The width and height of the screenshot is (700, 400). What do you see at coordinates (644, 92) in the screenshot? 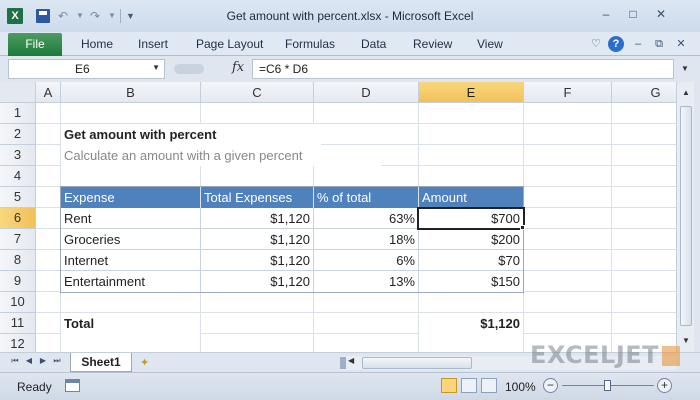
I see `column-header-g: G` at bounding box center [644, 92].